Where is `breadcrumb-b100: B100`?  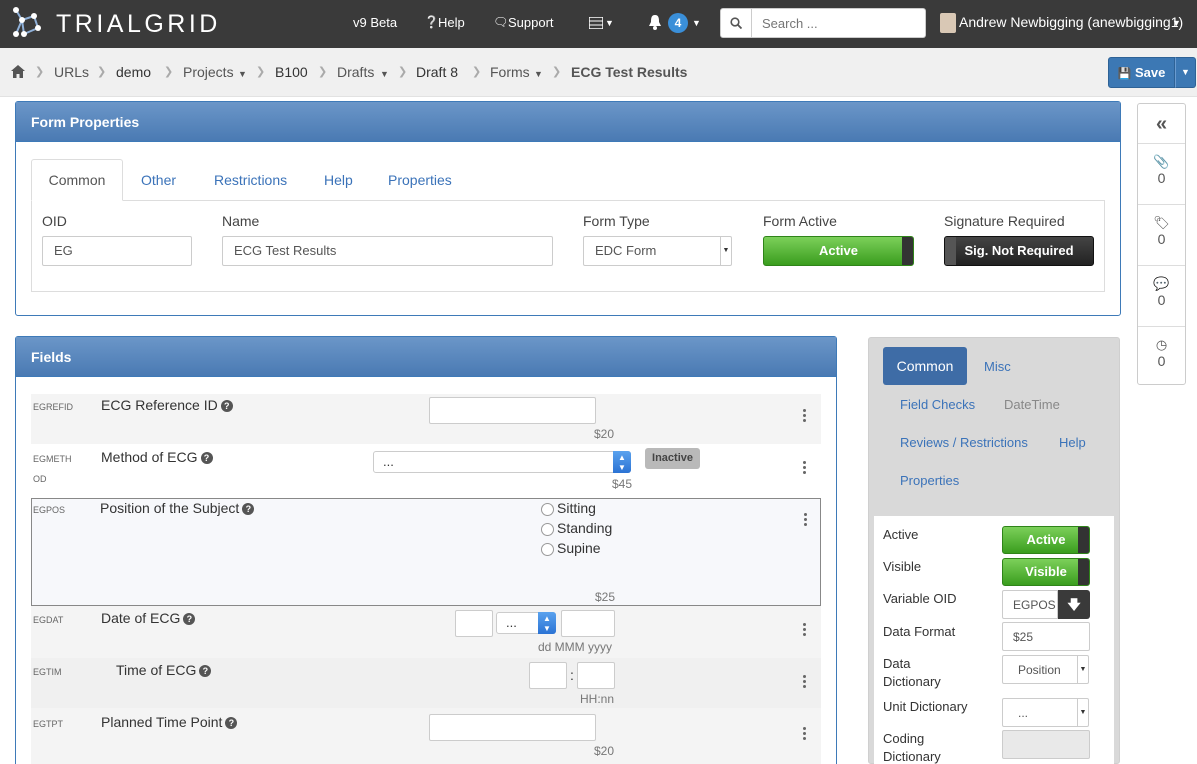 breadcrumb-b100: B100 is located at coordinates (291, 72).